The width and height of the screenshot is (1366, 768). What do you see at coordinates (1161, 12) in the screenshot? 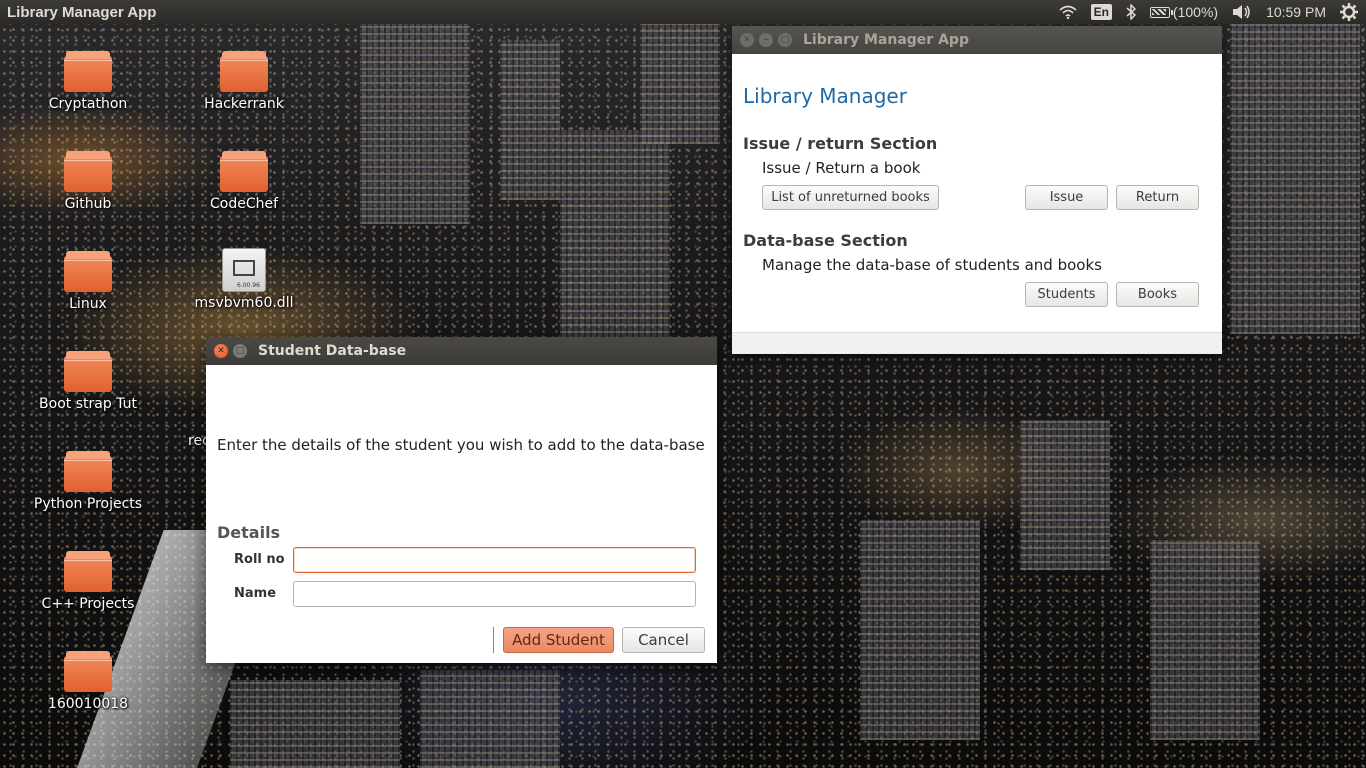
I see `battery-icon` at bounding box center [1161, 12].